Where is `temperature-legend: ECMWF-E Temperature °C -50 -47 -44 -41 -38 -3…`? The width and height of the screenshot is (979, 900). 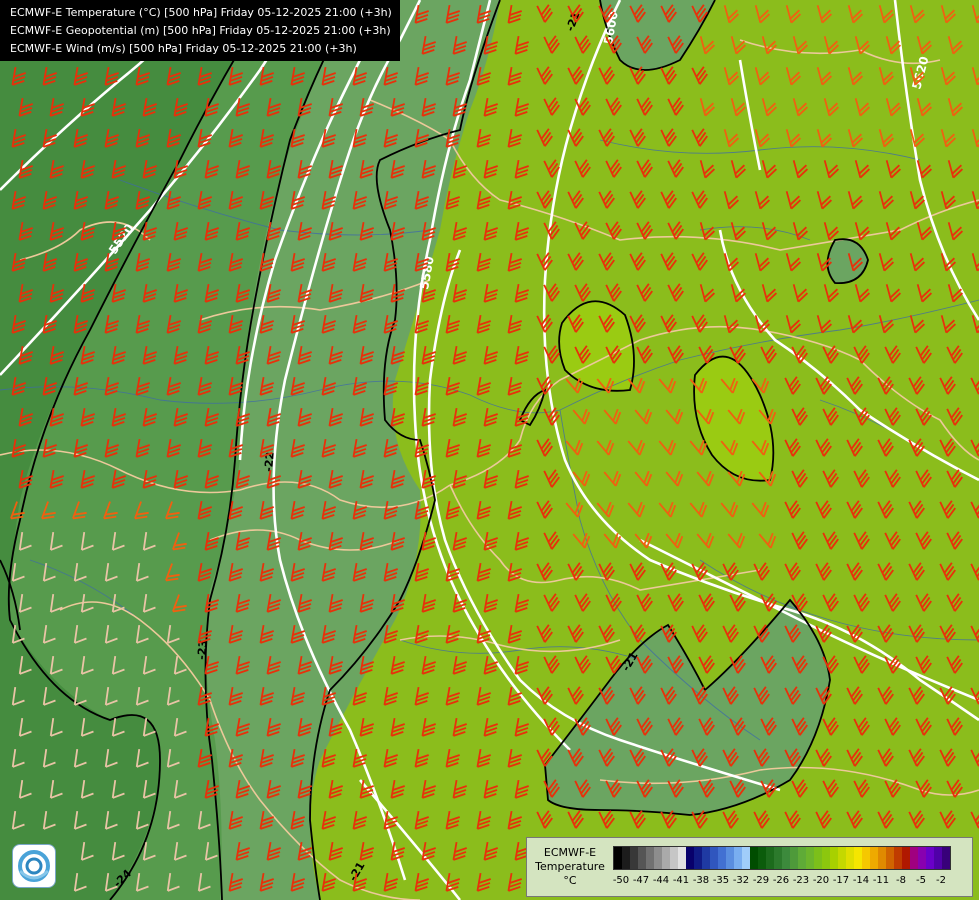
temperature-legend: ECMWF-E Temperature °C -50 -47 -44 -41 -38 -3… is located at coordinates (749, 867).